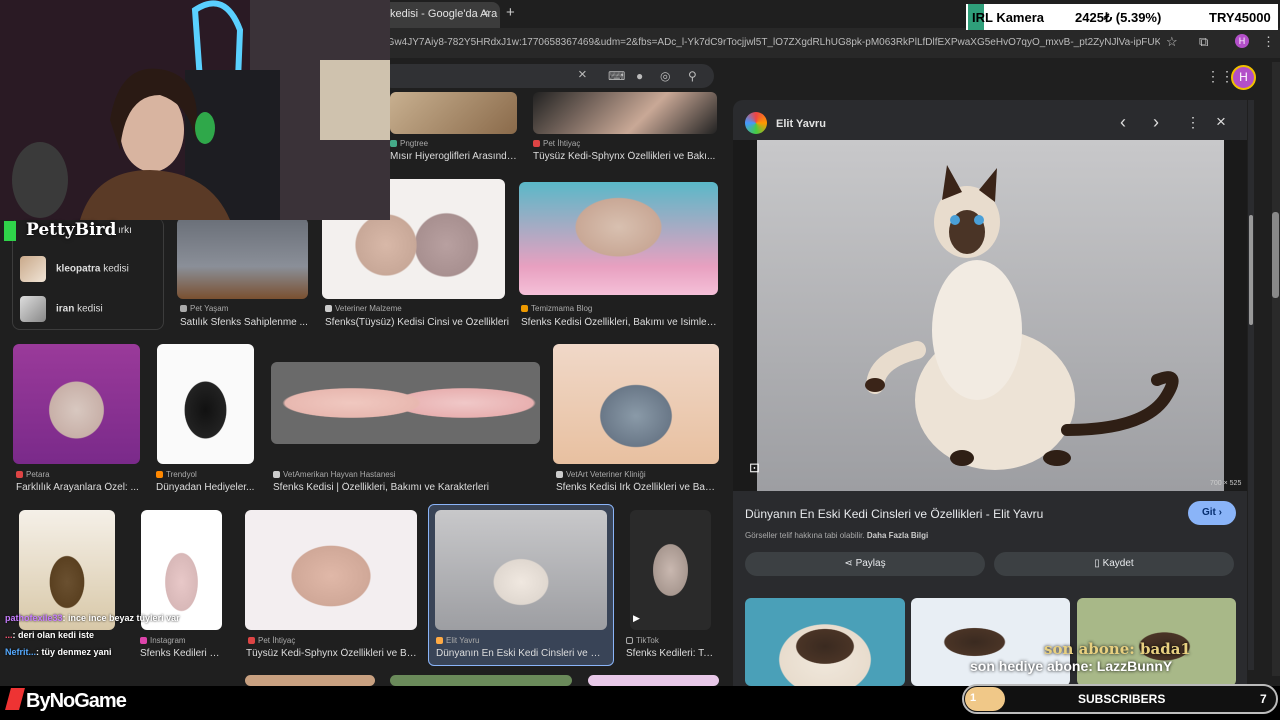 This screenshot has height=720, width=1280. Describe the element at coordinates (601, 474) in the screenshot. I see `result-source: VetArt Veteriner Kliniği` at that location.